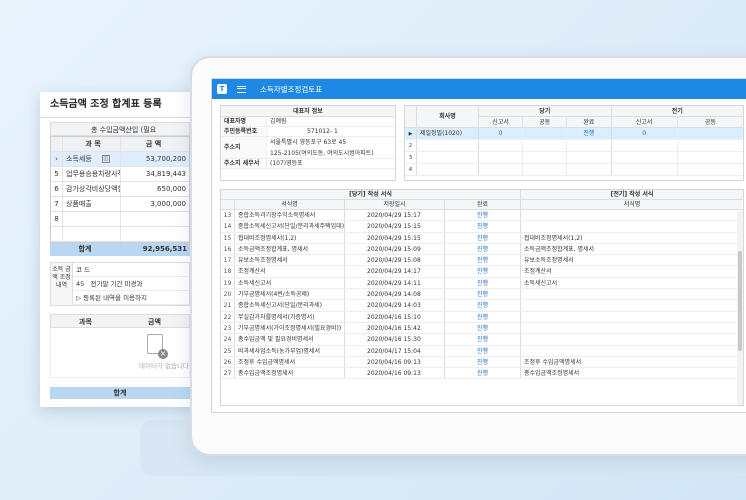  Describe the element at coordinates (157, 346) in the screenshot. I see `no-data-icon` at that location.